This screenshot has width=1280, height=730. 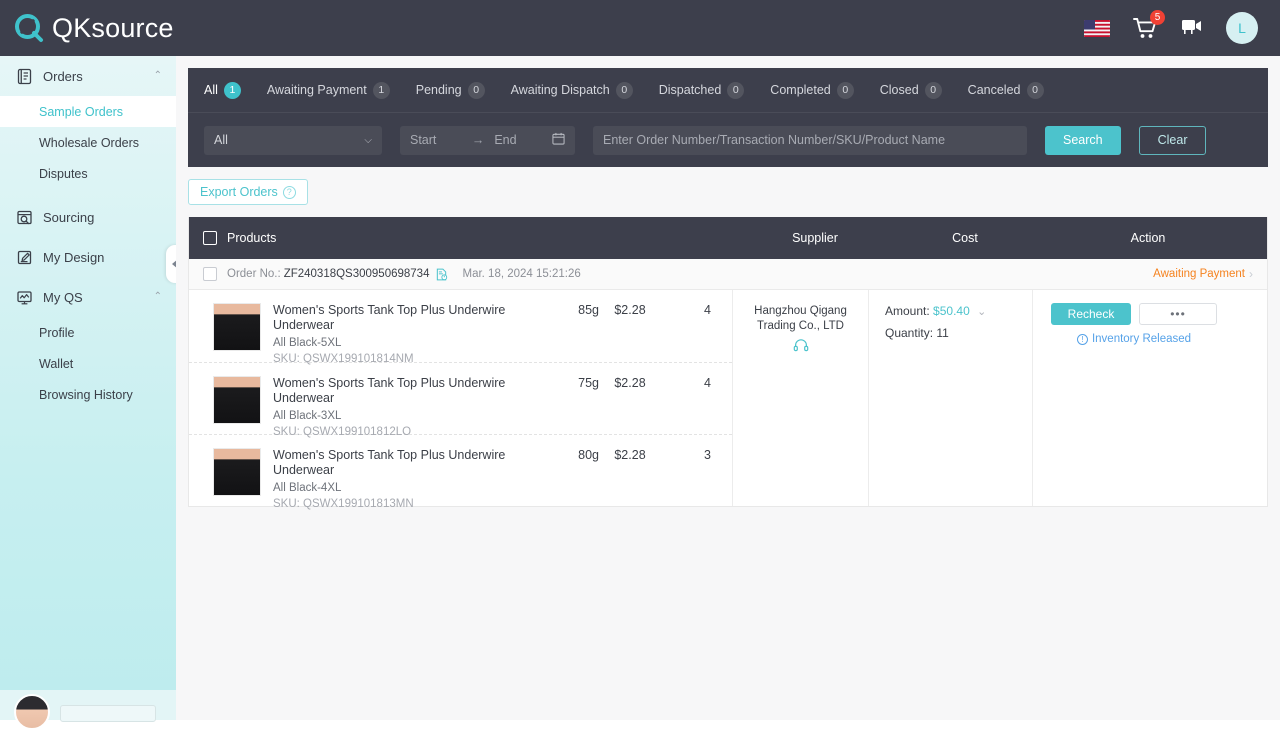 I want to click on product-quantity: 3, so click(x=707, y=455).